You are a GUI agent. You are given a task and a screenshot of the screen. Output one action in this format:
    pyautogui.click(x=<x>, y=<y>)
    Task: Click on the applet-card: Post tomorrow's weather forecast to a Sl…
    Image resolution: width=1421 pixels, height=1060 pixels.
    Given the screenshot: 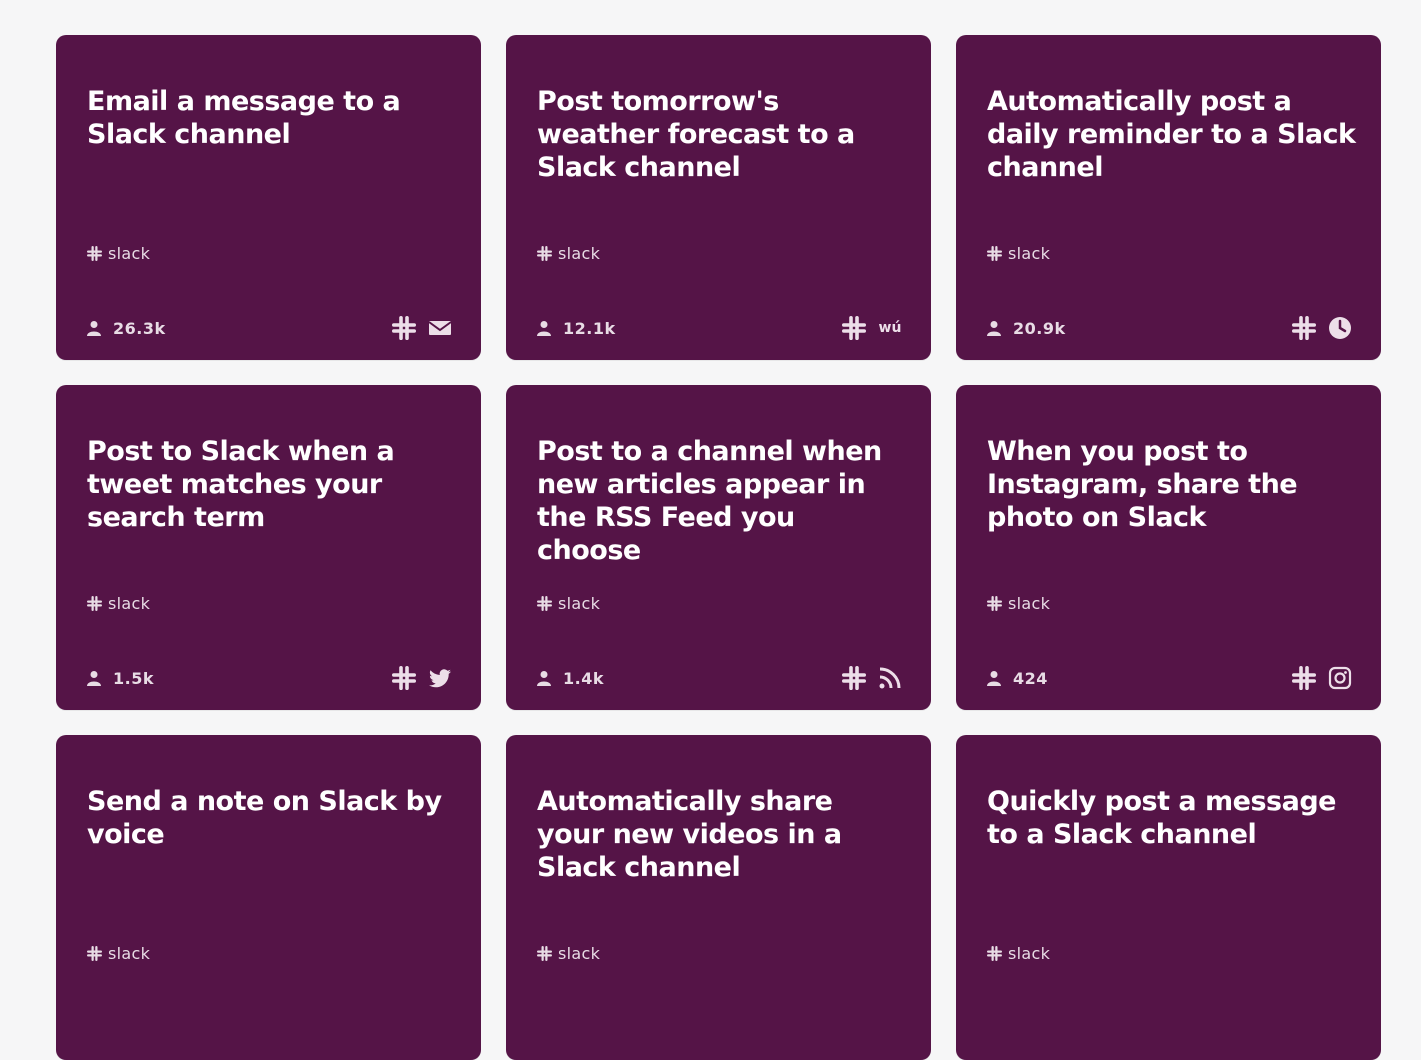 What is the action you would take?
    pyautogui.click(x=718, y=197)
    